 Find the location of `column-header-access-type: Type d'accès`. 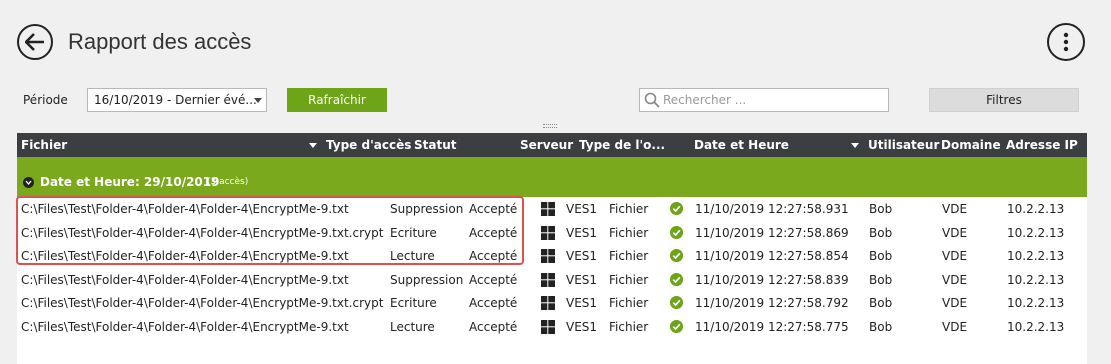

column-header-access-type: Type d'accès is located at coordinates (368, 145).